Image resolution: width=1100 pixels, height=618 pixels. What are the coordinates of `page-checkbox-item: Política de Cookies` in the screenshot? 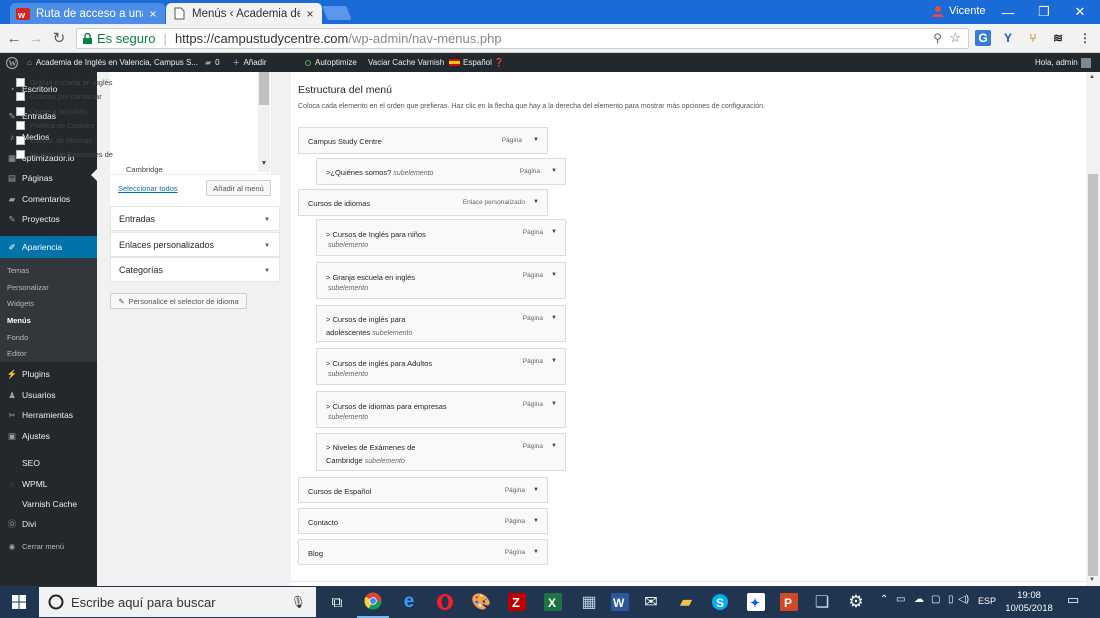 It's located at (55, 125).